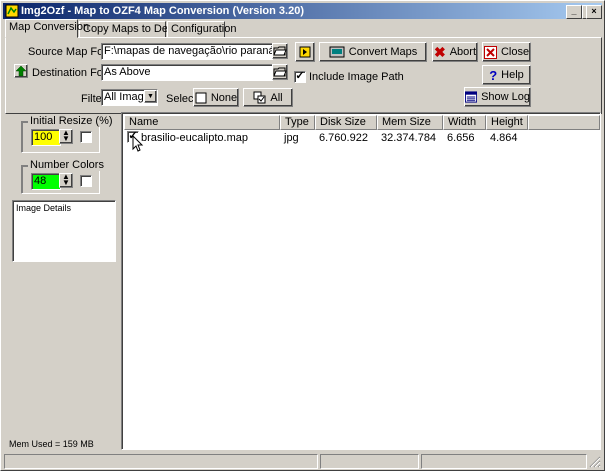 This screenshot has width=605, height=471. Describe the element at coordinates (409, 138) in the screenshot. I see `file-mem-size: 32.374.784` at that location.